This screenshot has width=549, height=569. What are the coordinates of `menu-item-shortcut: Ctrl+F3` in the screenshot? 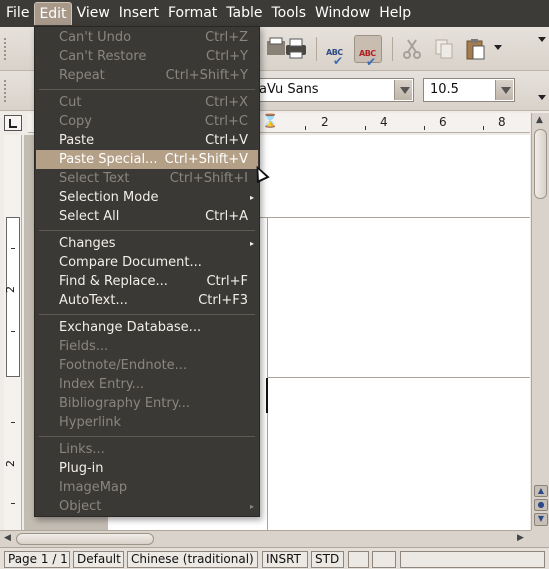 It's located at (223, 300).